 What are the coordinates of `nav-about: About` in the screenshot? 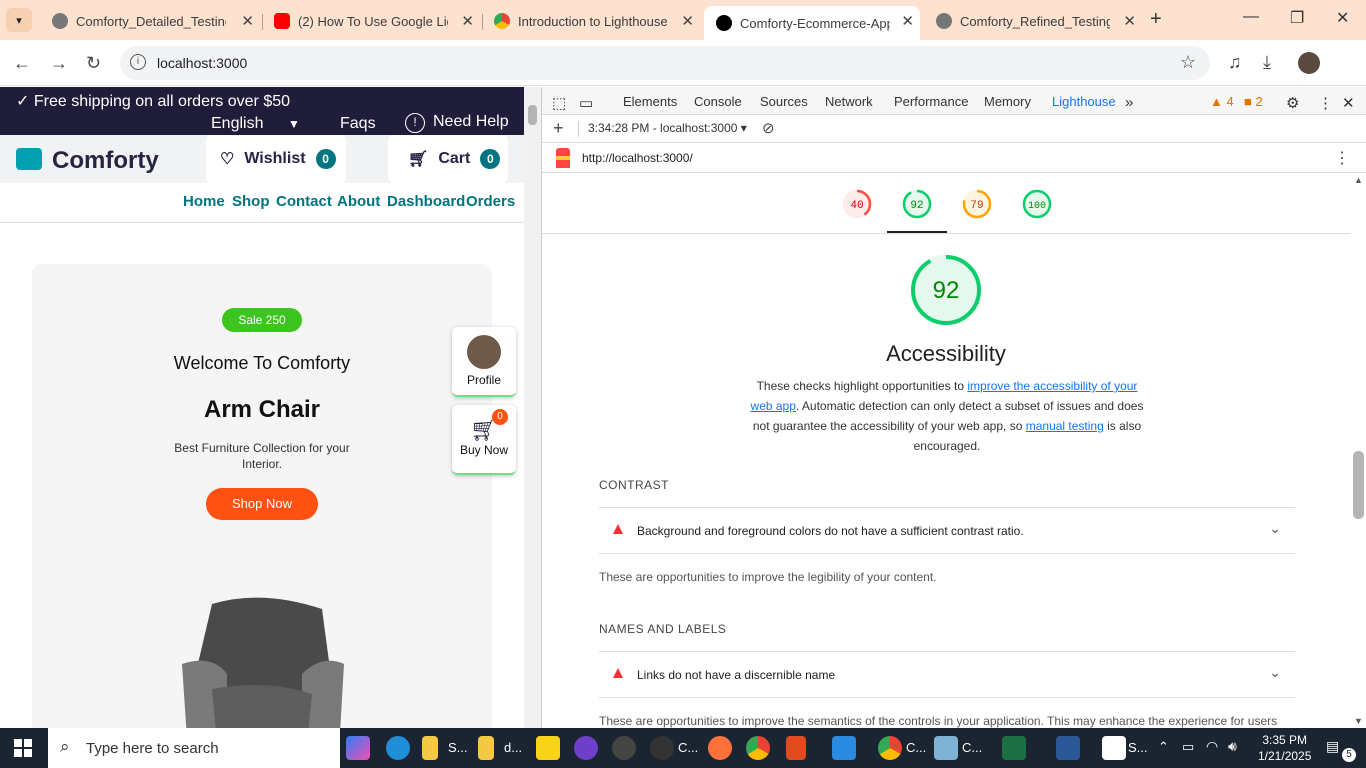 It's located at (358, 201).